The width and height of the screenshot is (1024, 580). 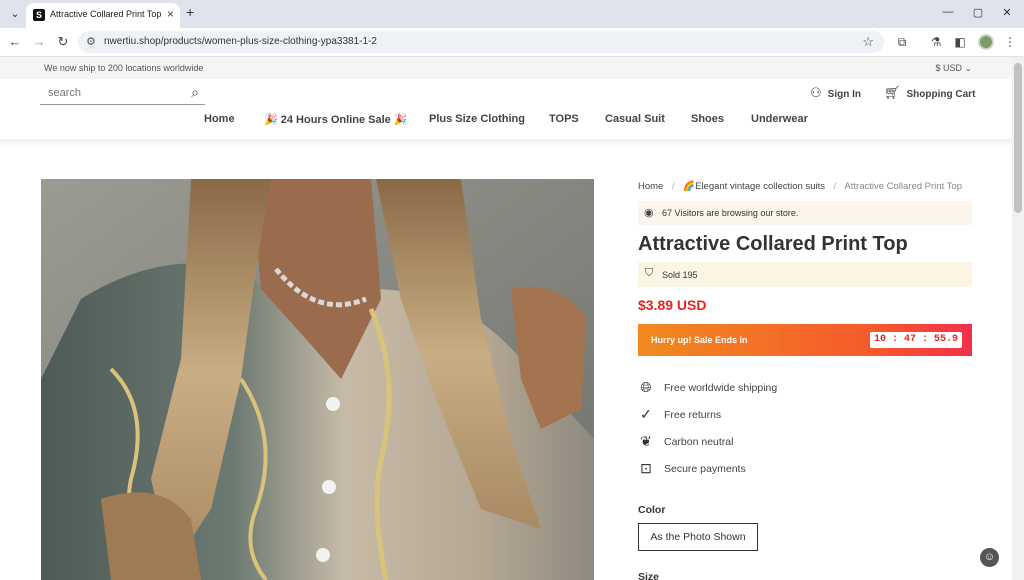 I want to click on feature-label: Carbon neutral, so click(x=699, y=442).